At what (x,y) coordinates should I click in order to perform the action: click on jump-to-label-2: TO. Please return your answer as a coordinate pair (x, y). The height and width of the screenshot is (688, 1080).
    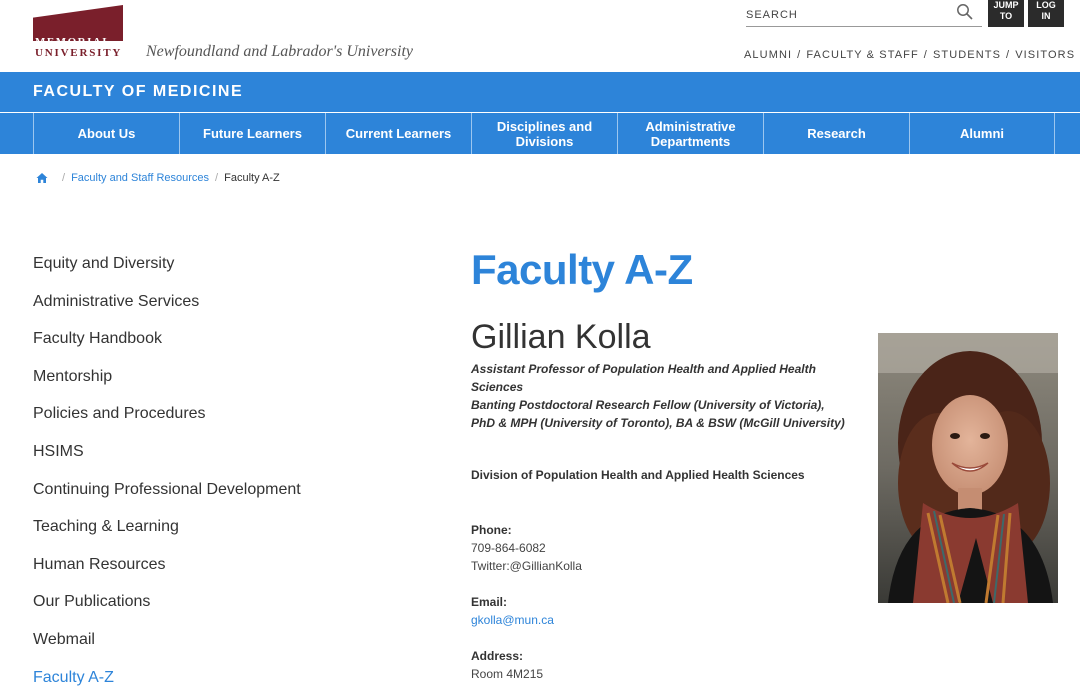
    Looking at the image, I should click on (1006, 16).